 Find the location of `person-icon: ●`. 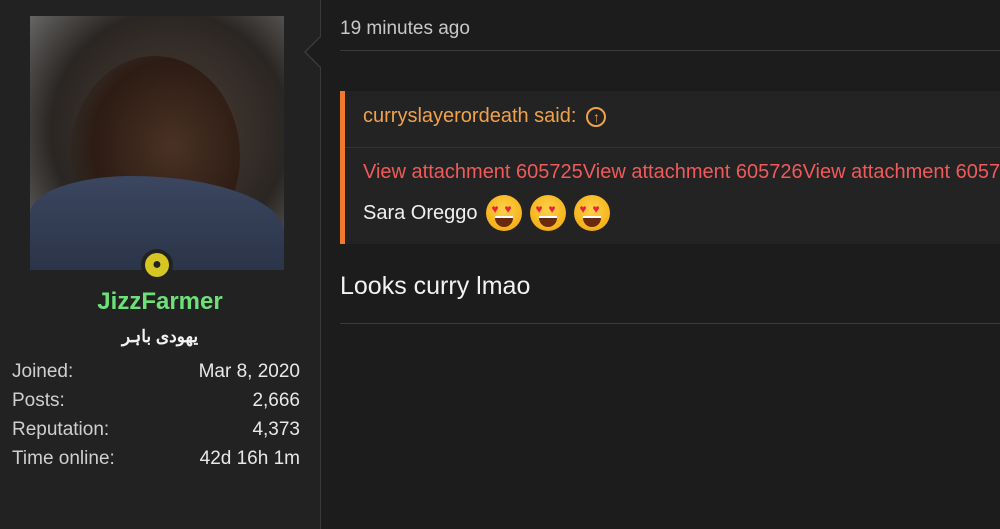

person-icon: ● is located at coordinates (157, 265).